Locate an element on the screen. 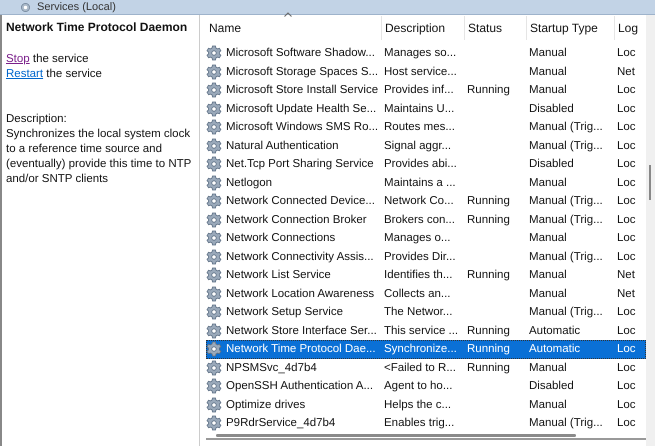 This screenshot has width=655, height=446. service-row: Network Time Protocol Dae... Synchronize... Running Automatic Loc is located at coordinates (426, 349).